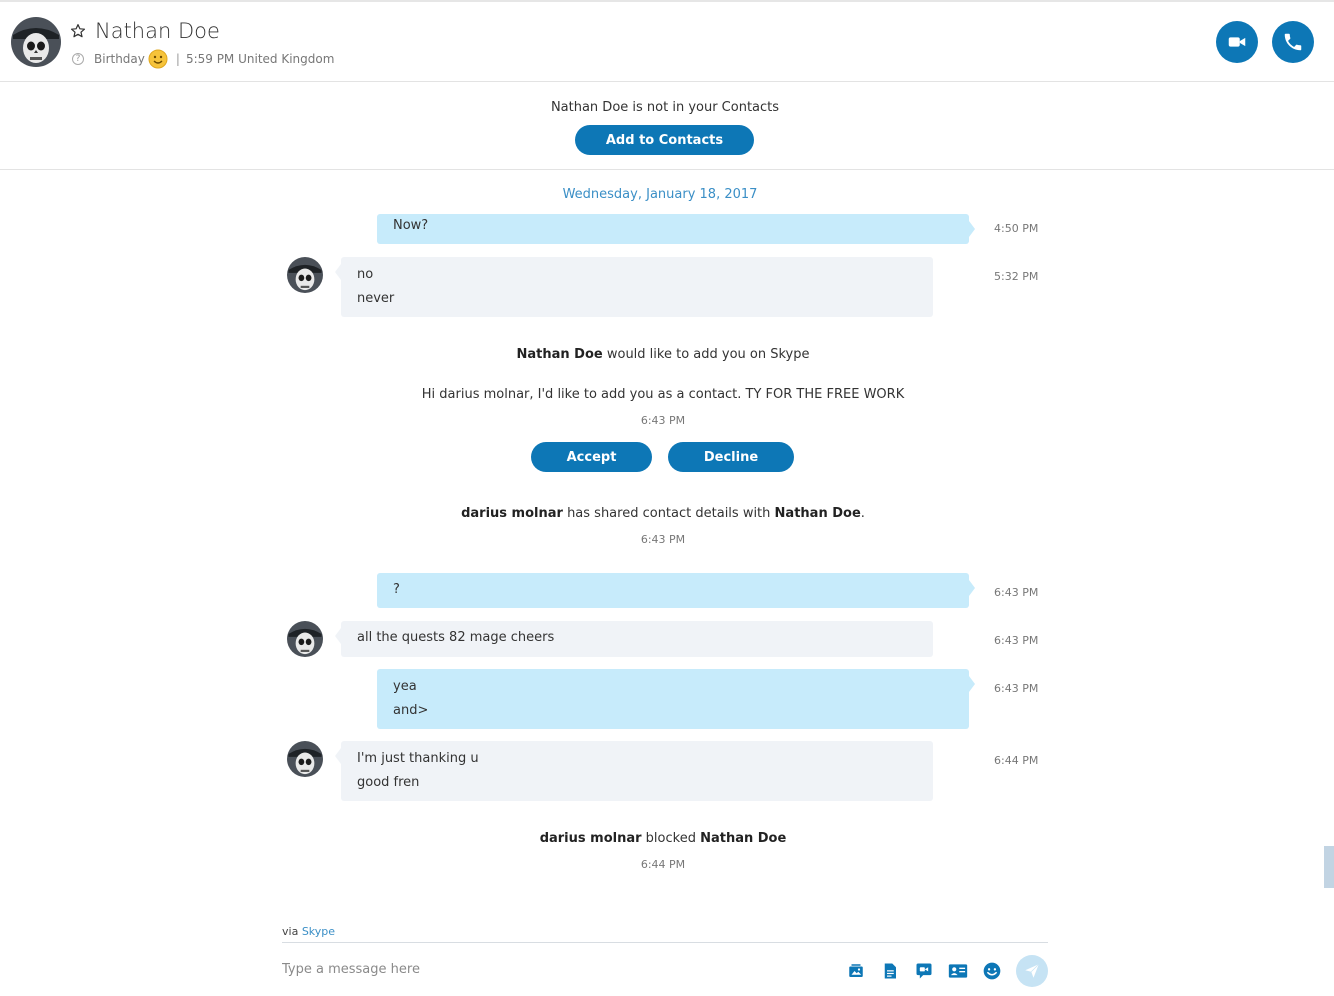 The width and height of the screenshot is (1334, 996). I want to click on shared-time: 6:43 PM, so click(663, 539).